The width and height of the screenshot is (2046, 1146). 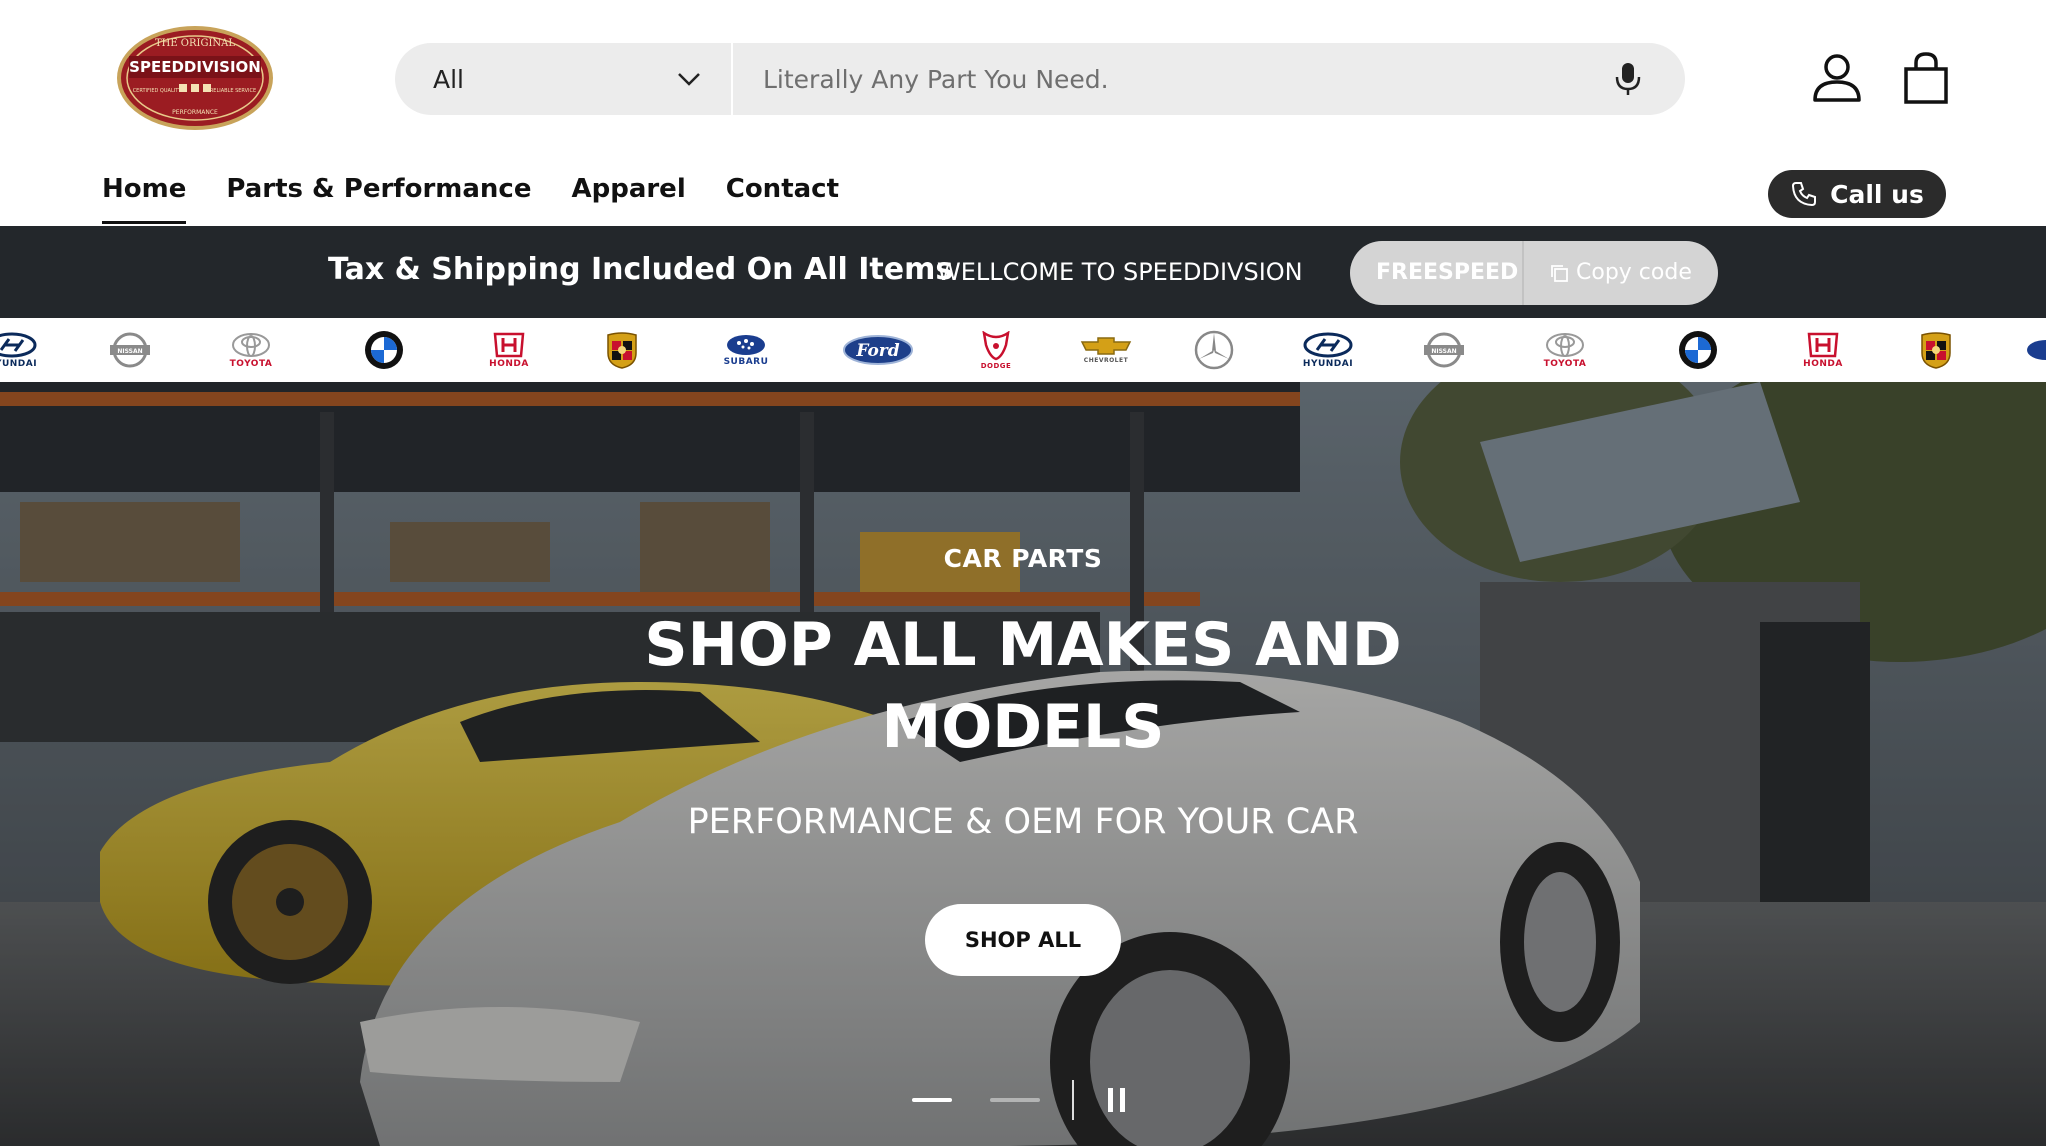 What do you see at coordinates (1823, 350) in the screenshot?
I see `honda-logo-2: HONDA` at bounding box center [1823, 350].